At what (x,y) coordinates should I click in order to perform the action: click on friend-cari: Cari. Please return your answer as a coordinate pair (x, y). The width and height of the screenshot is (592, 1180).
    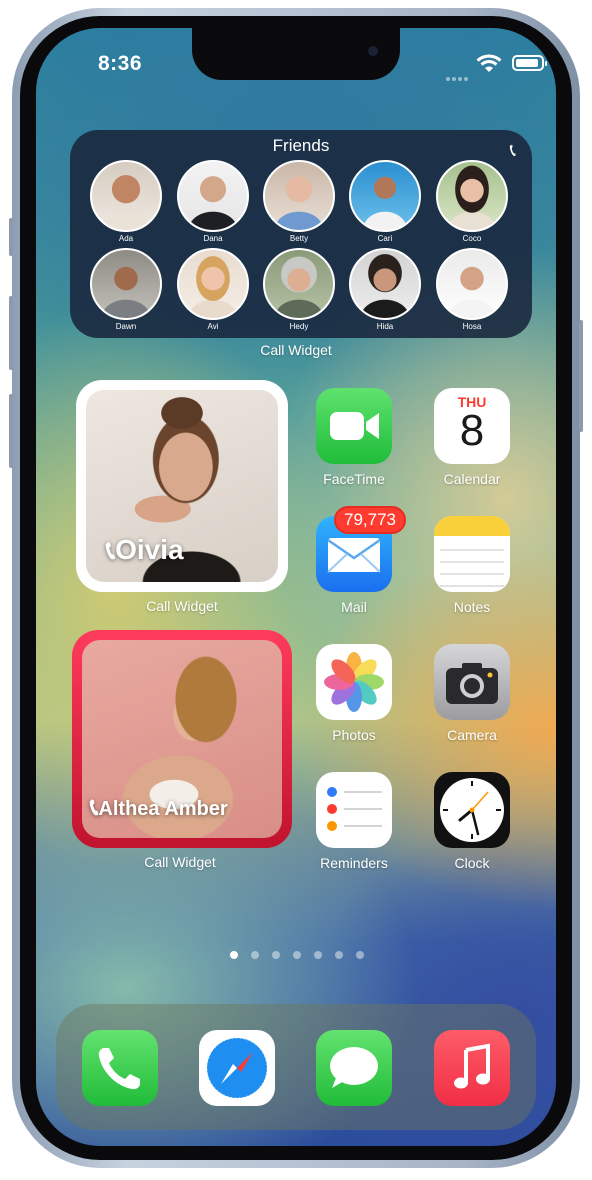
    Looking at the image, I should click on (385, 201).